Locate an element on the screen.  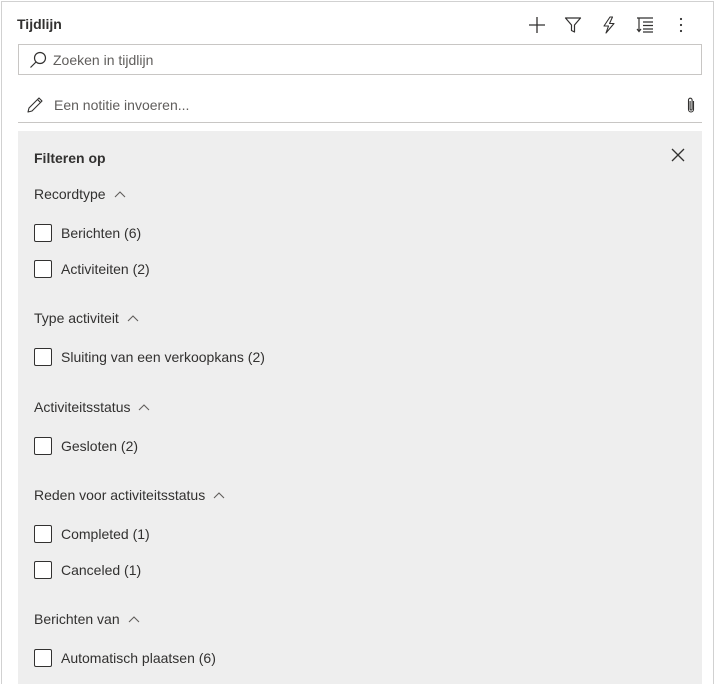
section-label: Reden voor activiteitsstatus is located at coordinates (120, 495).